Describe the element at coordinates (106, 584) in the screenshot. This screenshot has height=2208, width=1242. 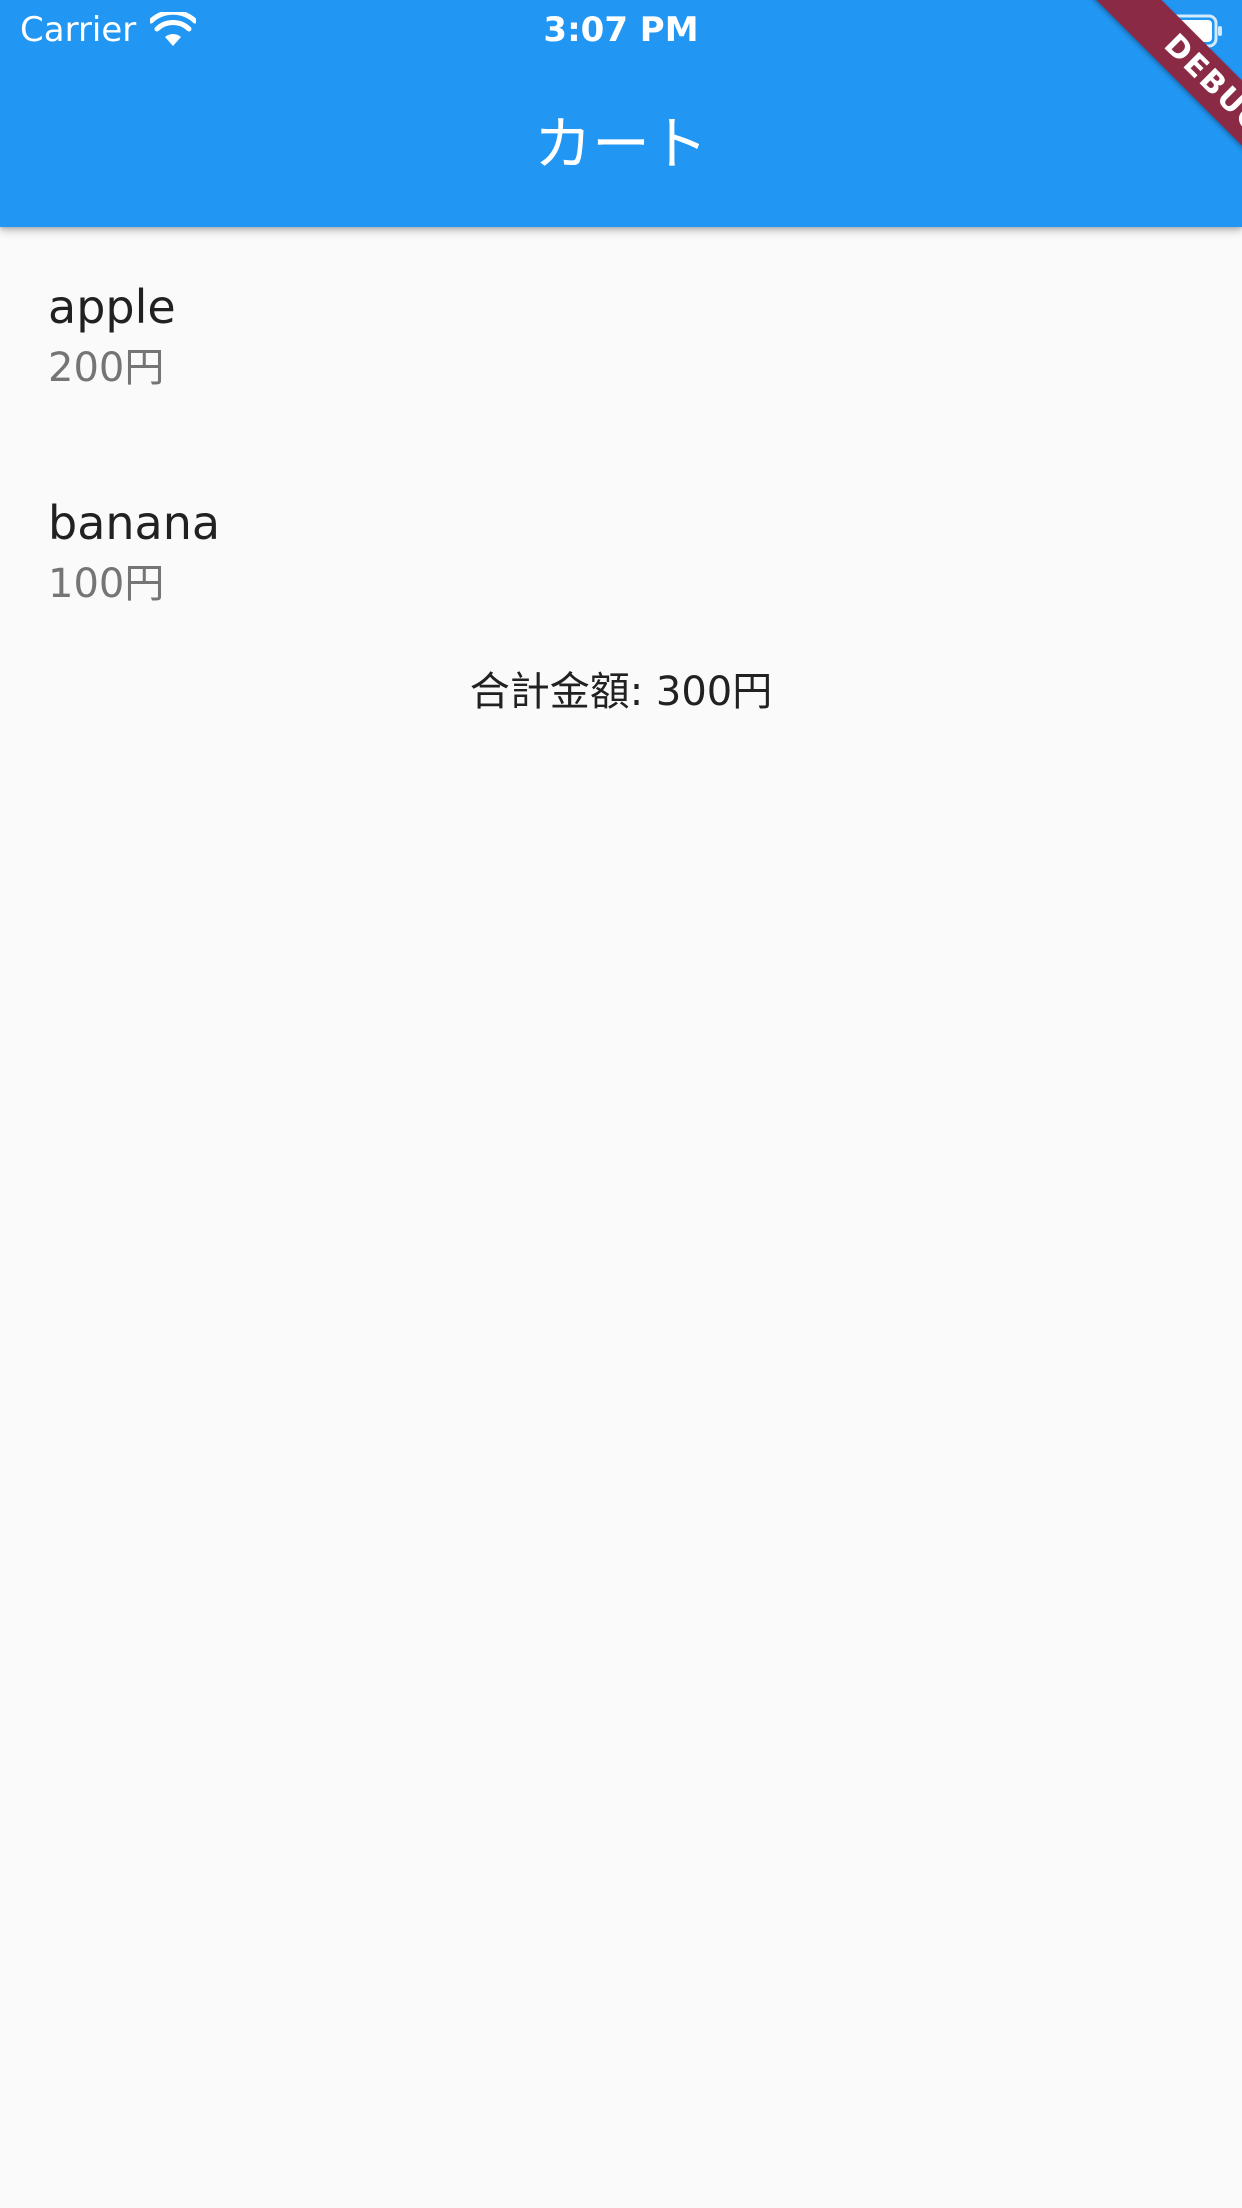
I see `item-price: 100円` at that location.